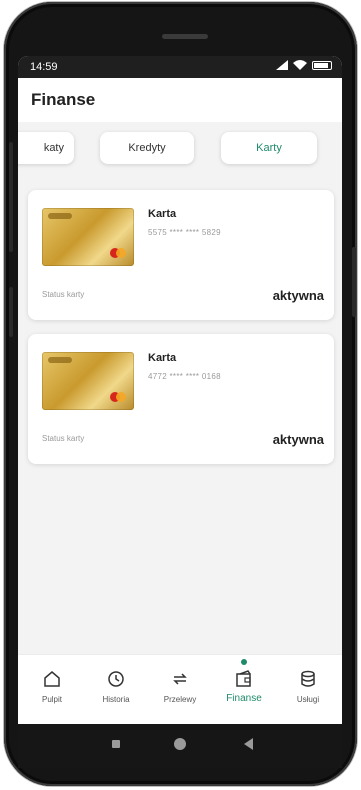 The height and width of the screenshot is (790, 361). What do you see at coordinates (300, 65) in the screenshot?
I see `wifi-icon` at bounding box center [300, 65].